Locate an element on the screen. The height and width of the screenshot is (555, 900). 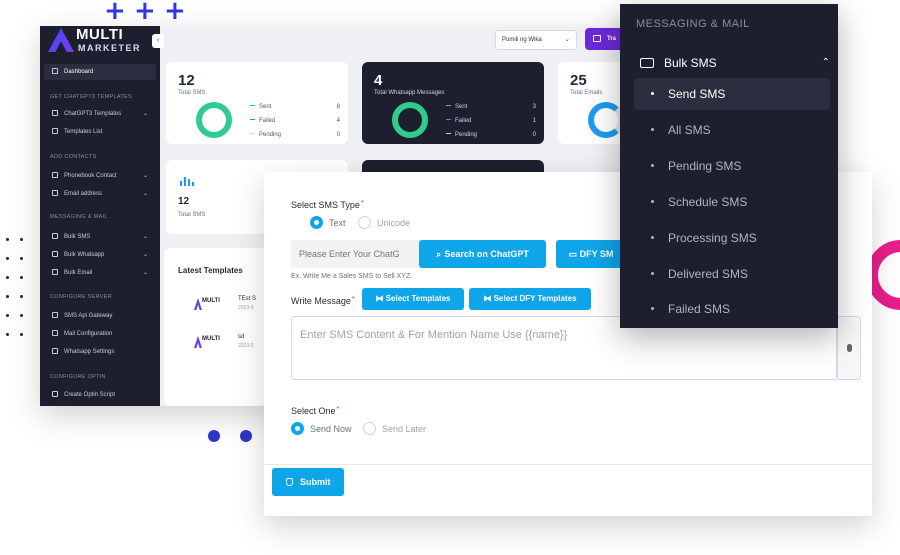
total-sms-card: 12 Total SMS Sent 8 Failed 4 Pending 0 is located at coordinates (257, 103).